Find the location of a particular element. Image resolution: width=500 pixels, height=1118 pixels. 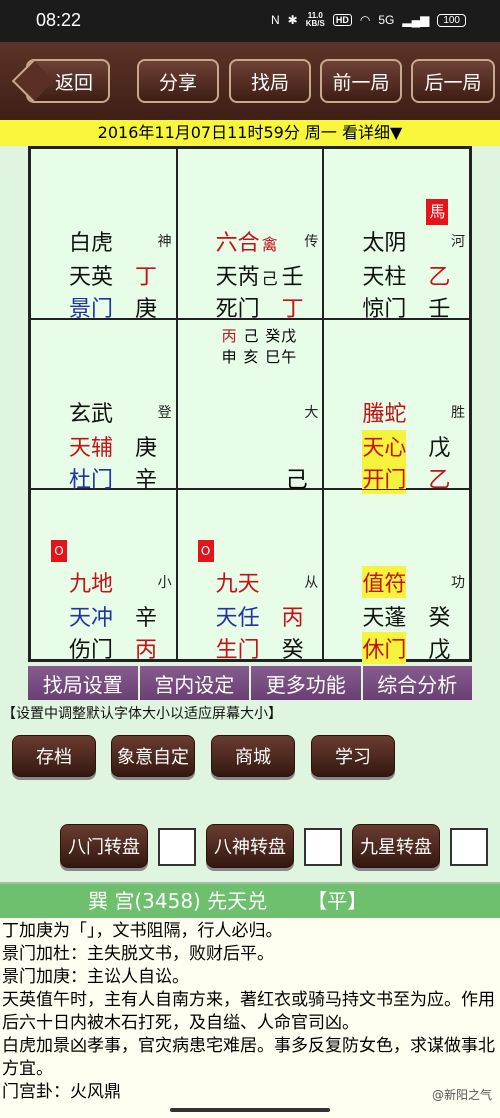

tab-more-functions: 更多功能 is located at coordinates (306, 683).